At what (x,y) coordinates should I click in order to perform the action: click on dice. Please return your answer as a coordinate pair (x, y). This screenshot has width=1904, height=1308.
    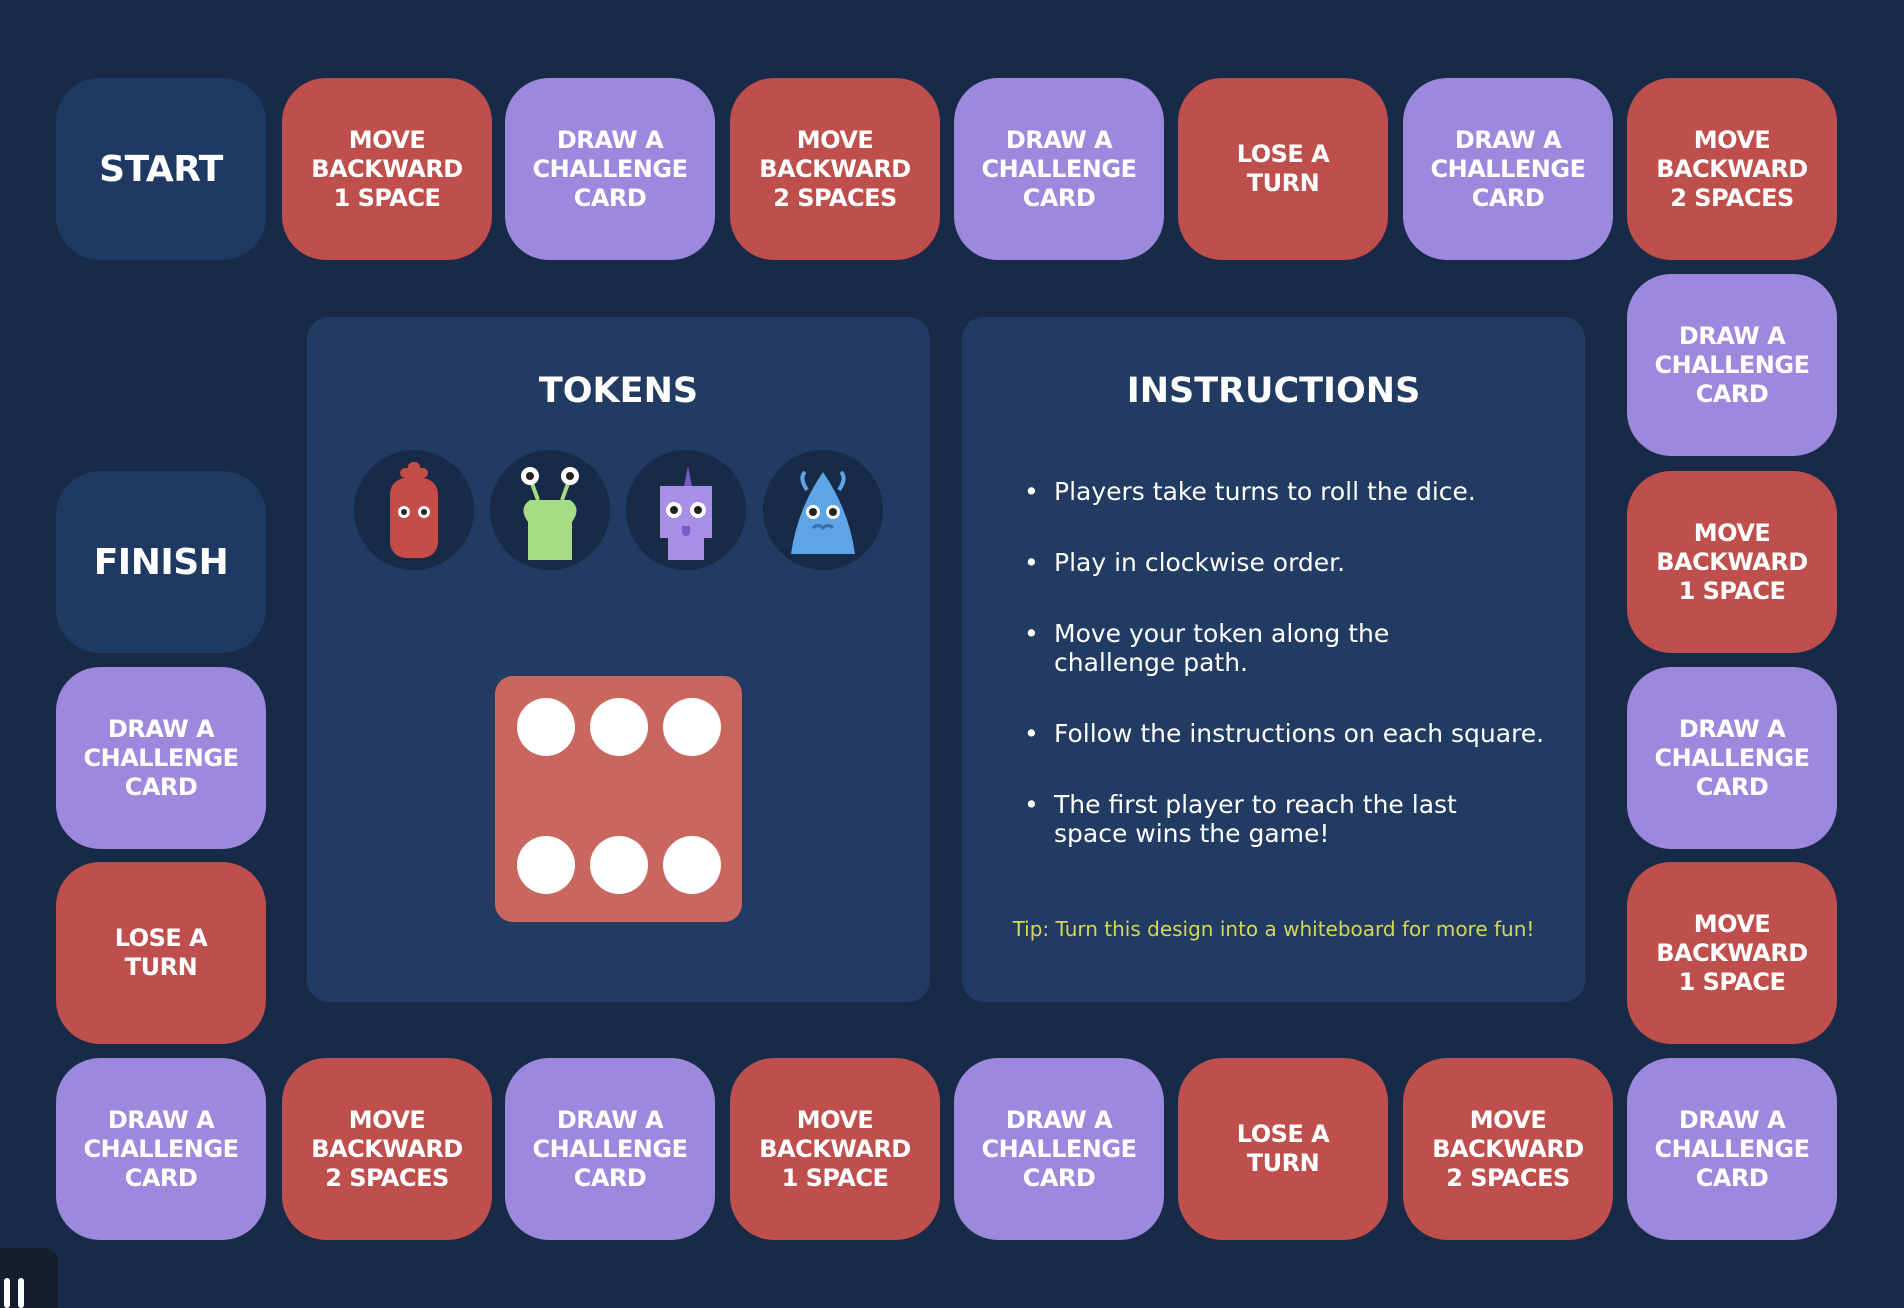
    Looking at the image, I should click on (618, 799).